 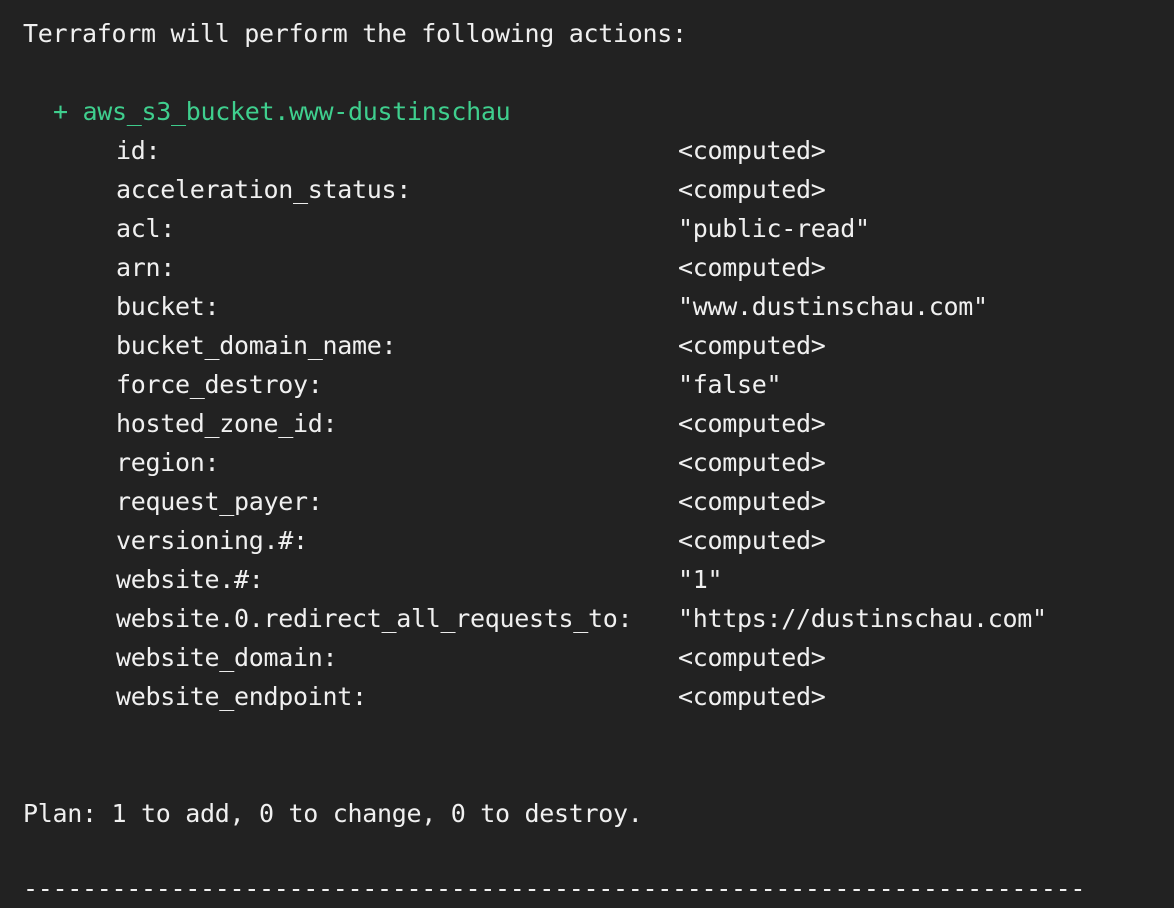 I want to click on attribute-value: "https://dustinschau.com", so click(x=862, y=618).